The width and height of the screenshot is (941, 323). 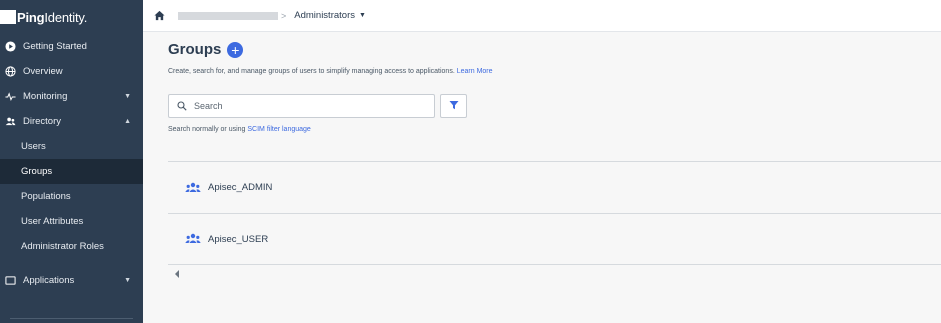 What do you see at coordinates (71, 96) in the screenshot?
I see `sidebar-item-monitoring: Monitoring ▼` at bounding box center [71, 96].